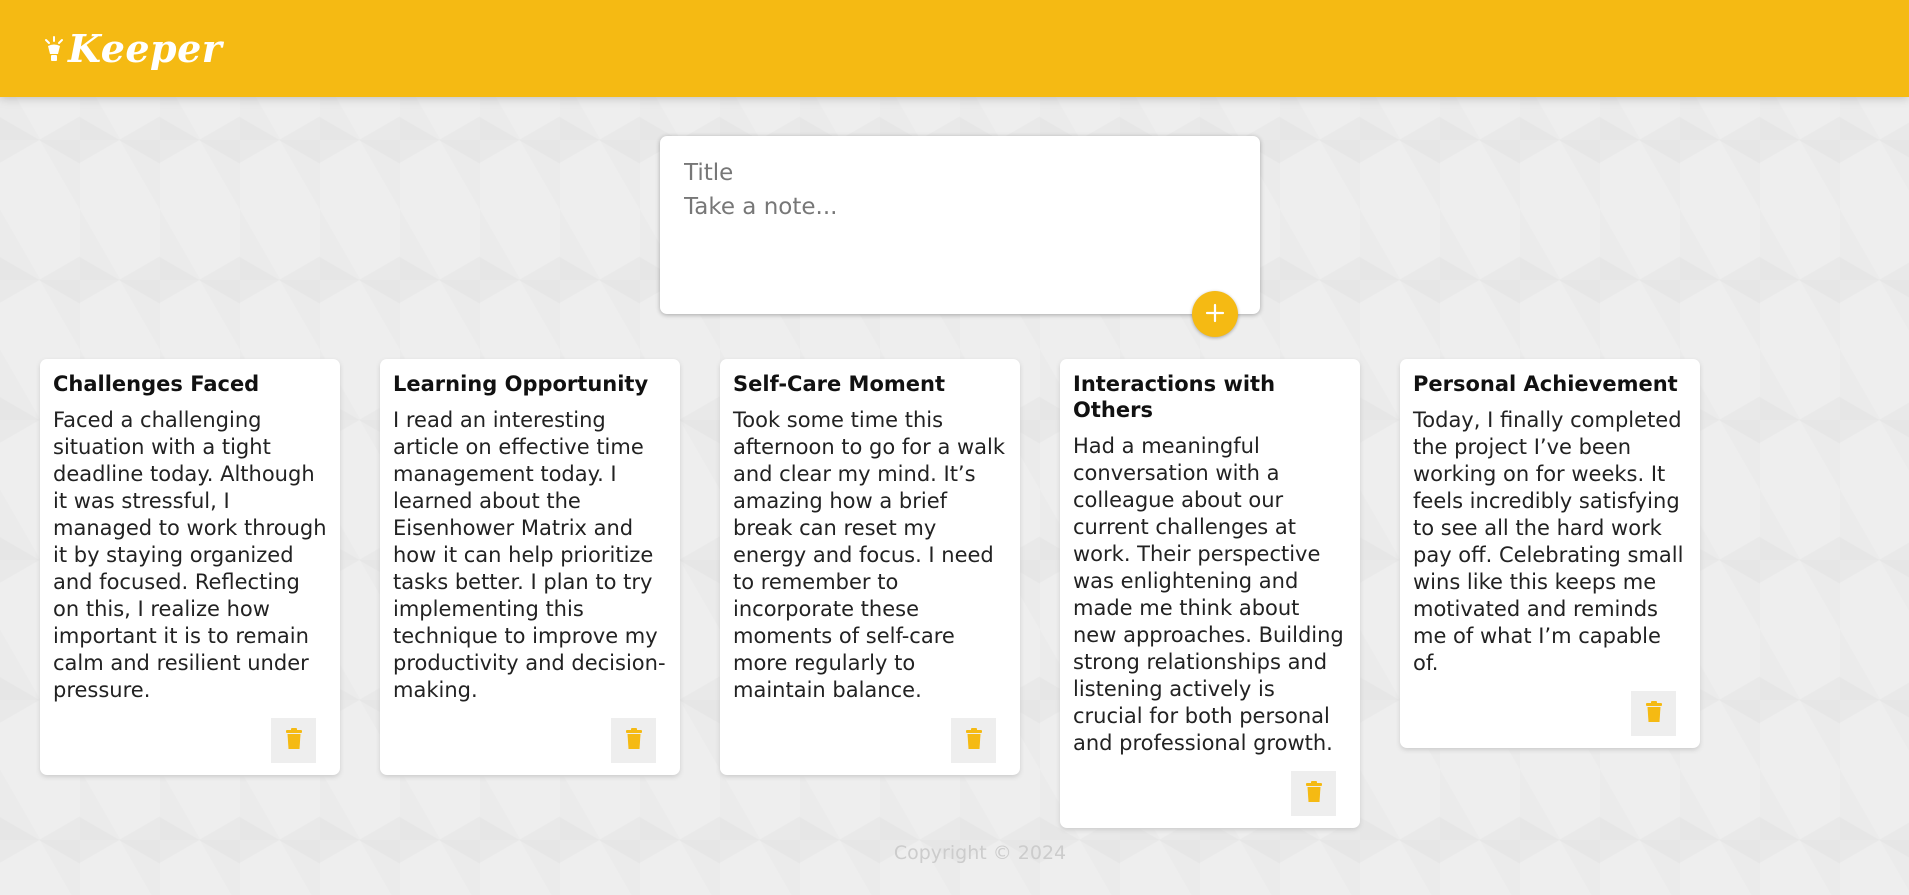 The width and height of the screenshot is (1909, 895). Describe the element at coordinates (521, 384) in the screenshot. I see `note-title: Learning Opportunity` at that location.